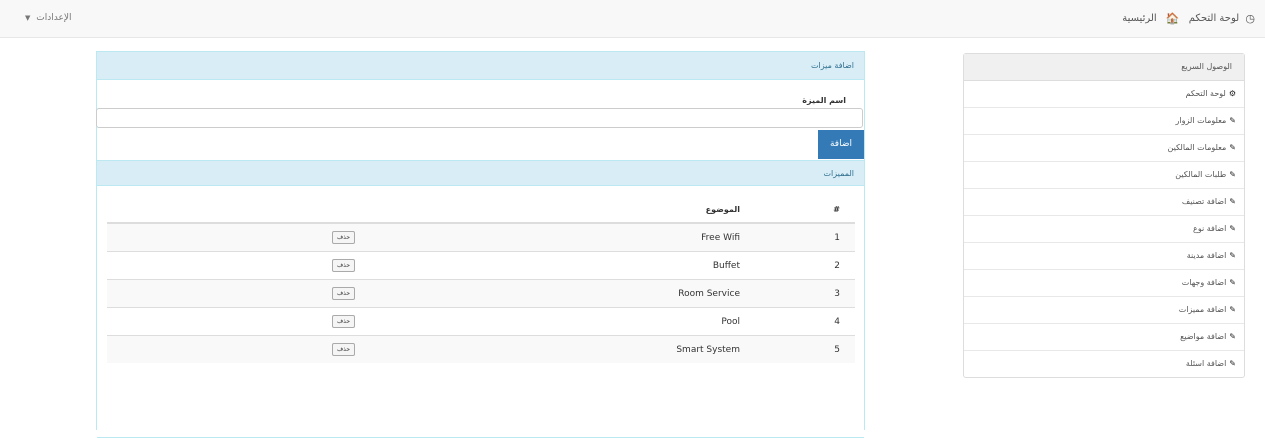 This screenshot has width=1265, height=438. Describe the element at coordinates (1104, 364) in the screenshot. I see `sidebar-item-add-questions: ✎اضافة اسئلة` at that location.